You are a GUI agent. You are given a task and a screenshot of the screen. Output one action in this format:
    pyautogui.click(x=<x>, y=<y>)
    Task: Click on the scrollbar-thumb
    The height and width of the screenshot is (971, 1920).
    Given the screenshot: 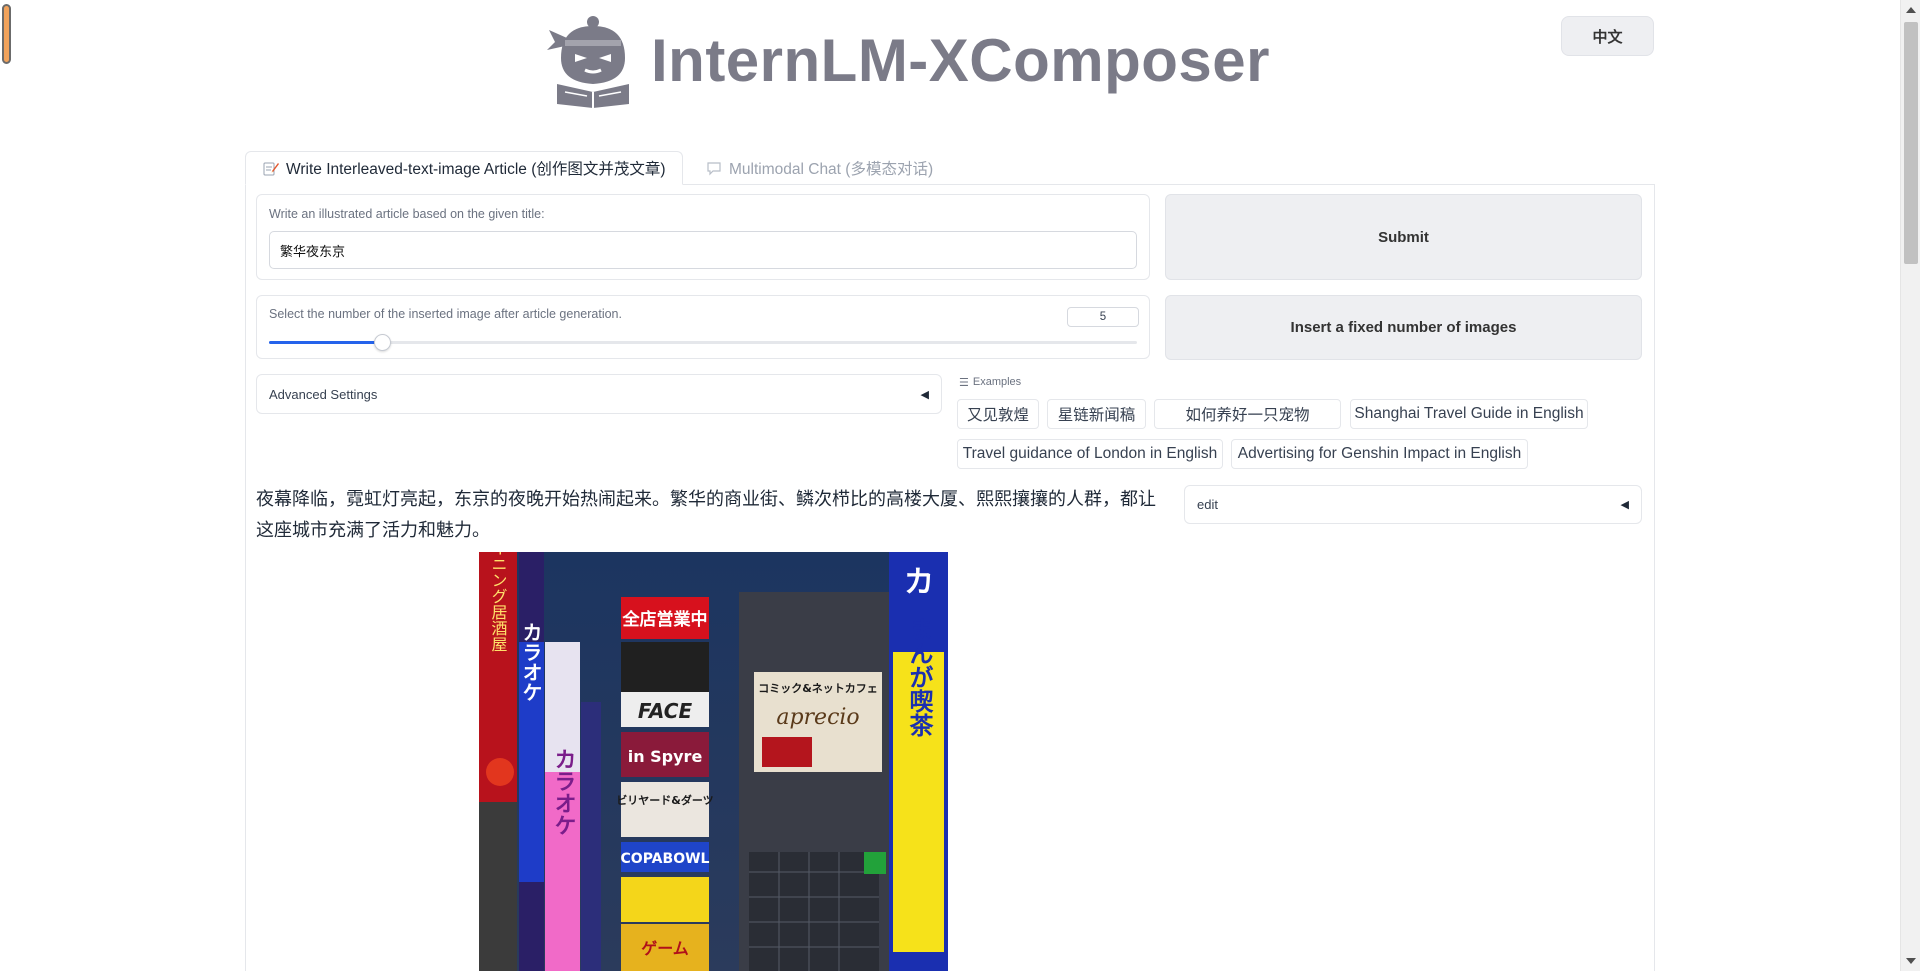 What is the action you would take?
    pyautogui.click(x=1911, y=143)
    